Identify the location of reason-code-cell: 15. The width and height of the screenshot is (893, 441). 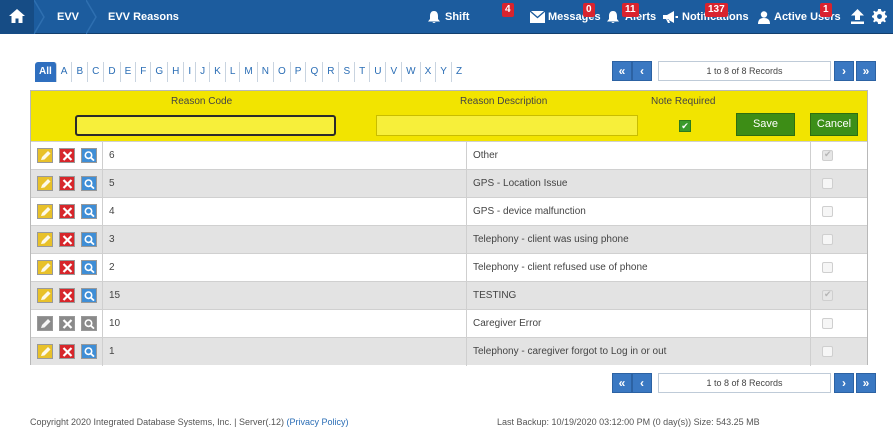
(115, 295).